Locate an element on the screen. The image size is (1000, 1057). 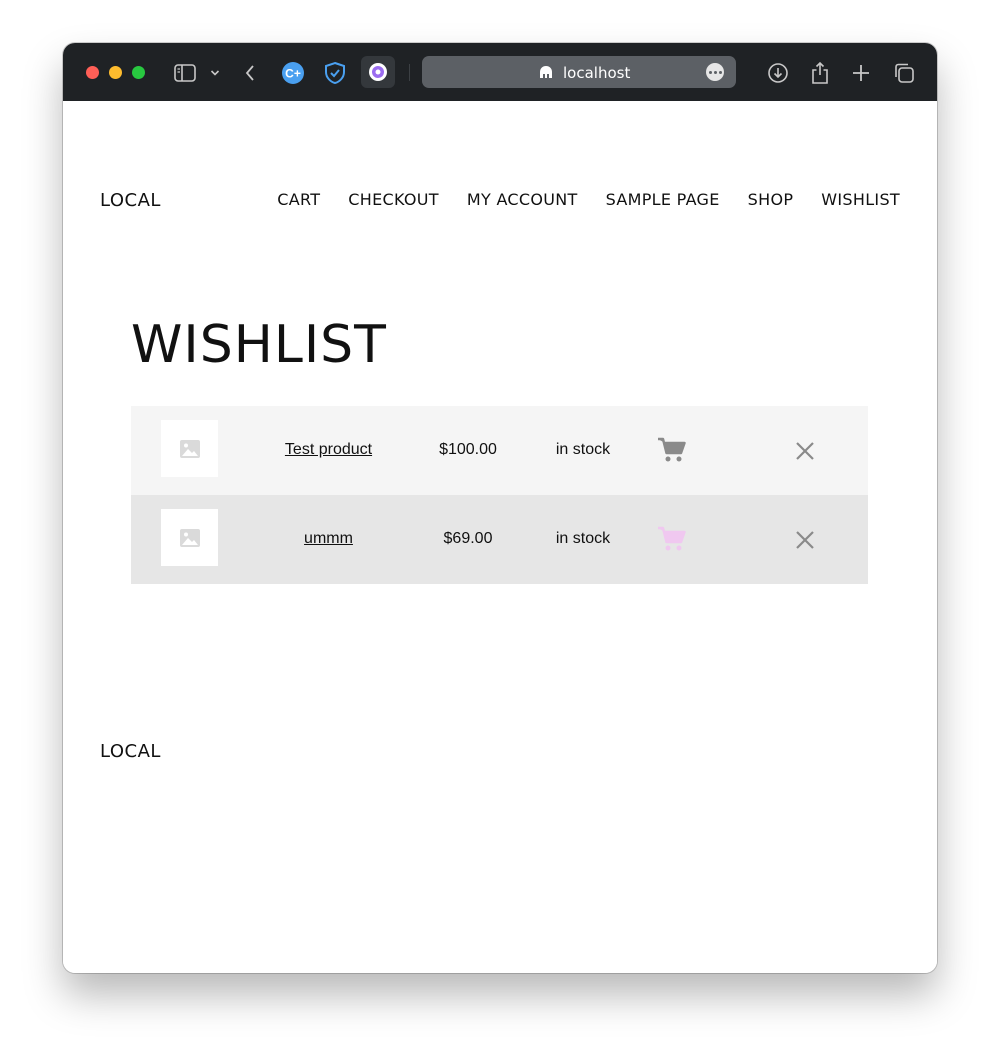
more-icon is located at coordinates (715, 72).